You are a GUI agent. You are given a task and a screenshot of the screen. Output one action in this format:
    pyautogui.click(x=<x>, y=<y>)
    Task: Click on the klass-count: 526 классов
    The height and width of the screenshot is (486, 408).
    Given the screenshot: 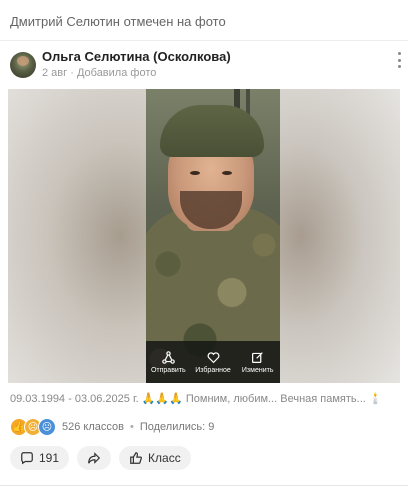 What is the action you would take?
    pyautogui.click(x=93, y=427)
    